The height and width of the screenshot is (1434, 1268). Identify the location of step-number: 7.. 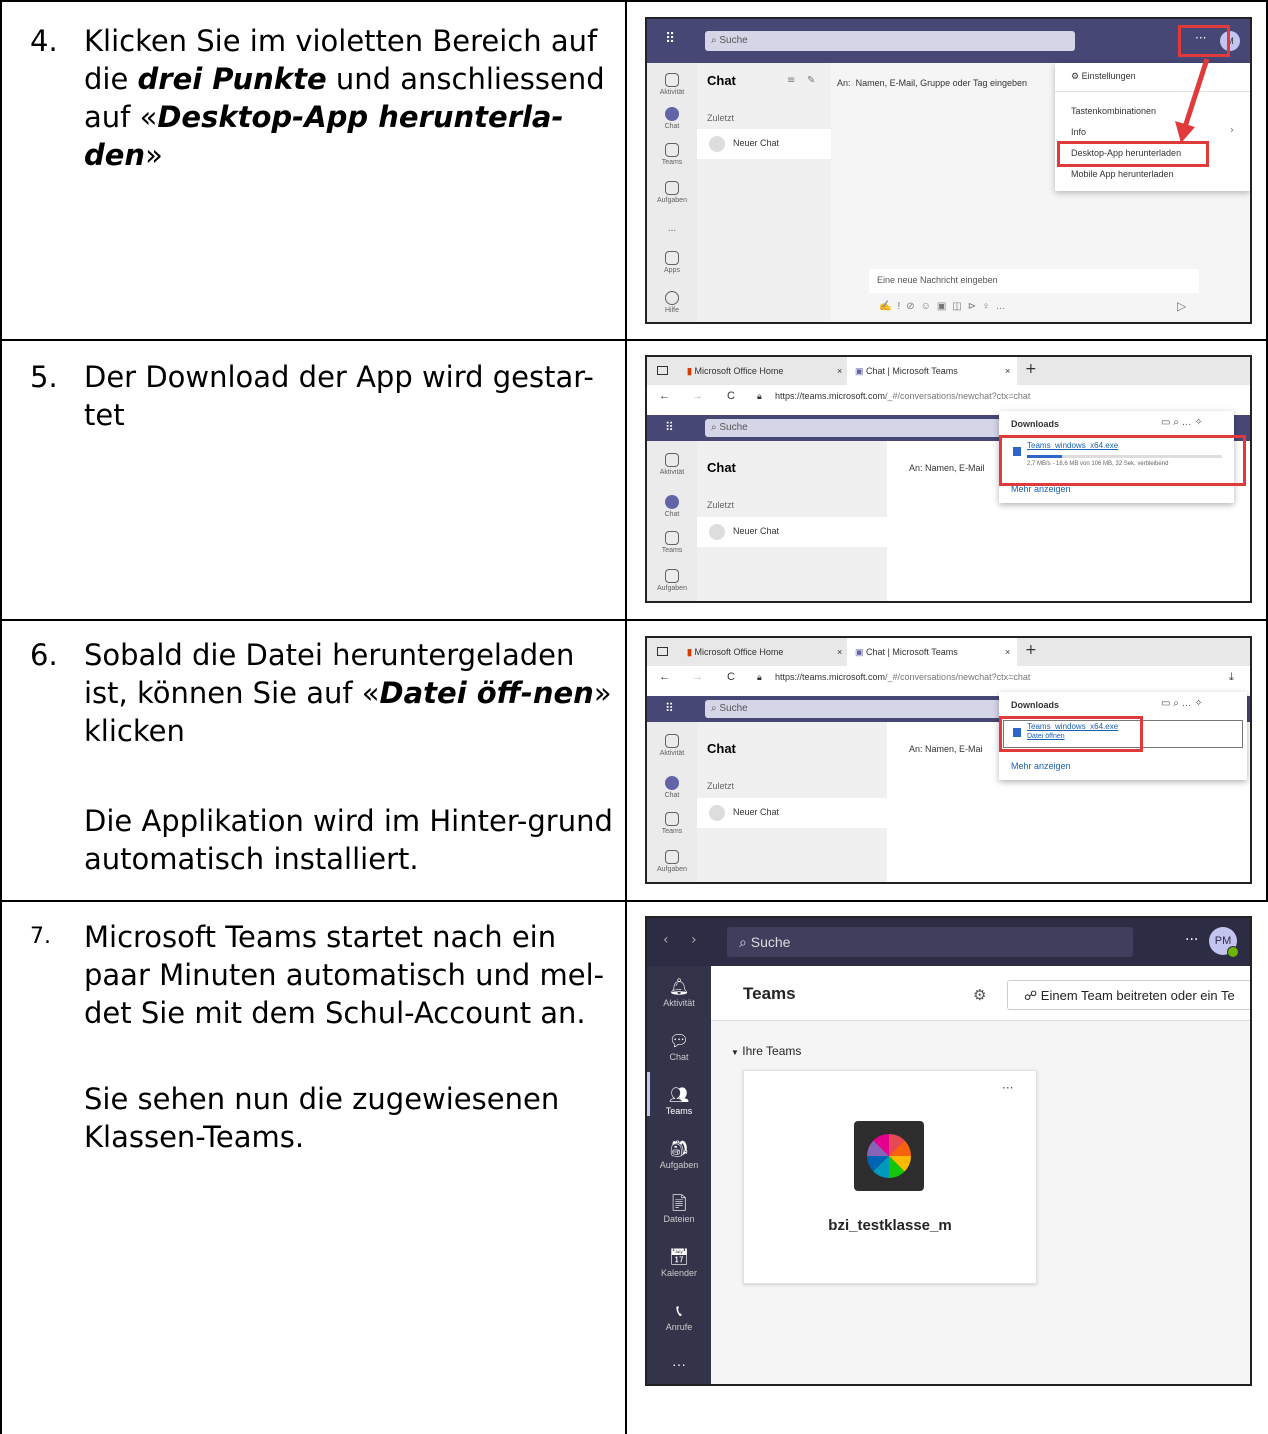
(40, 936).